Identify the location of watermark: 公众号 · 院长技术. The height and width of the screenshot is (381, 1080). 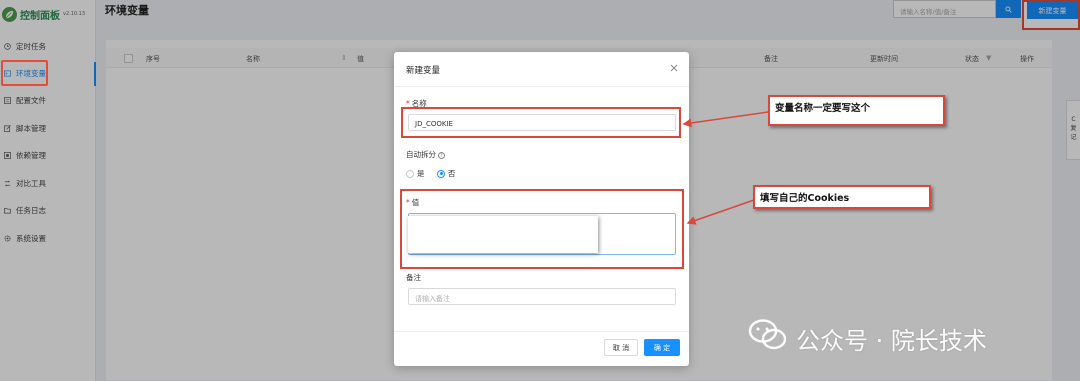
(867, 338).